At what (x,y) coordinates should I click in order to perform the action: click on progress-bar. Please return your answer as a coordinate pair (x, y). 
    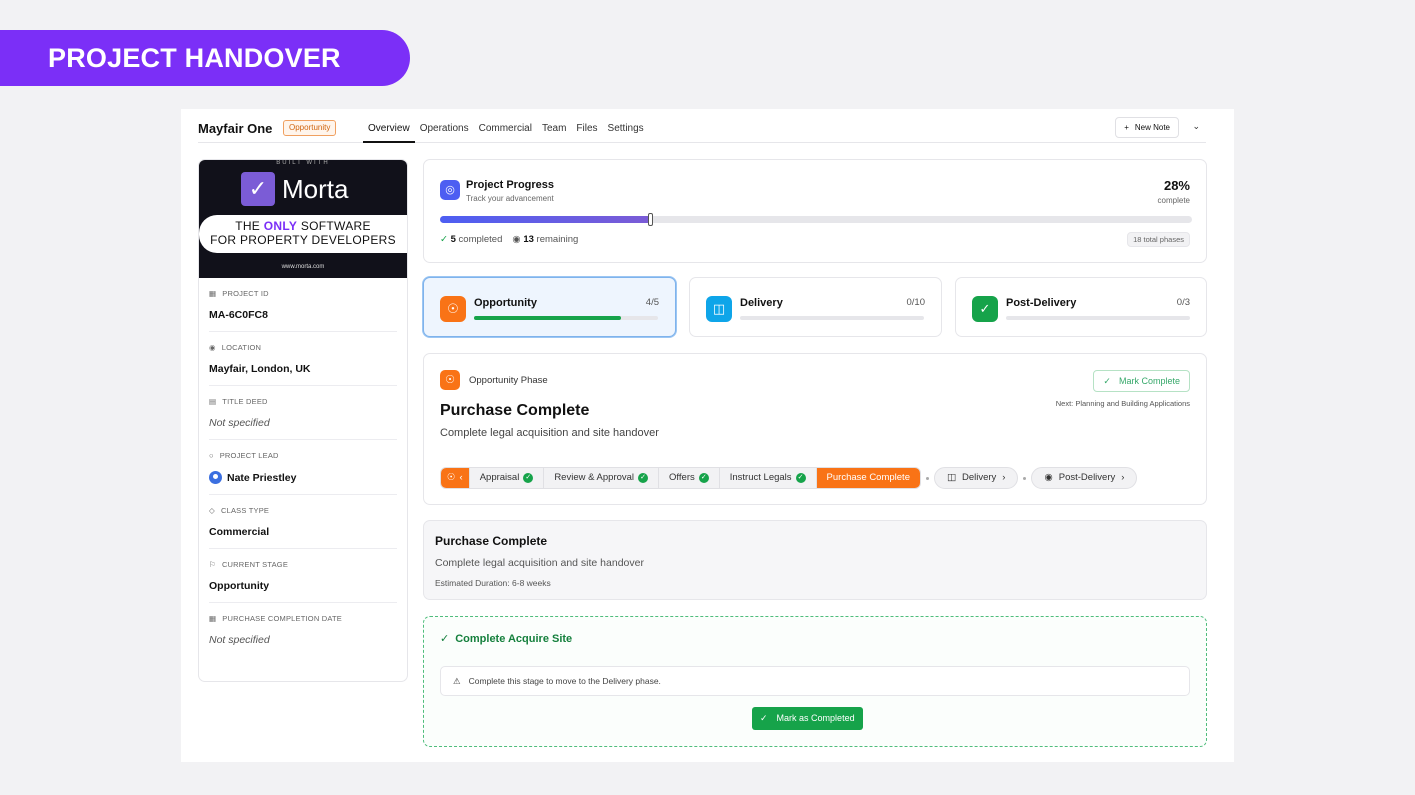
    Looking at the image, I should click on (816, 219).